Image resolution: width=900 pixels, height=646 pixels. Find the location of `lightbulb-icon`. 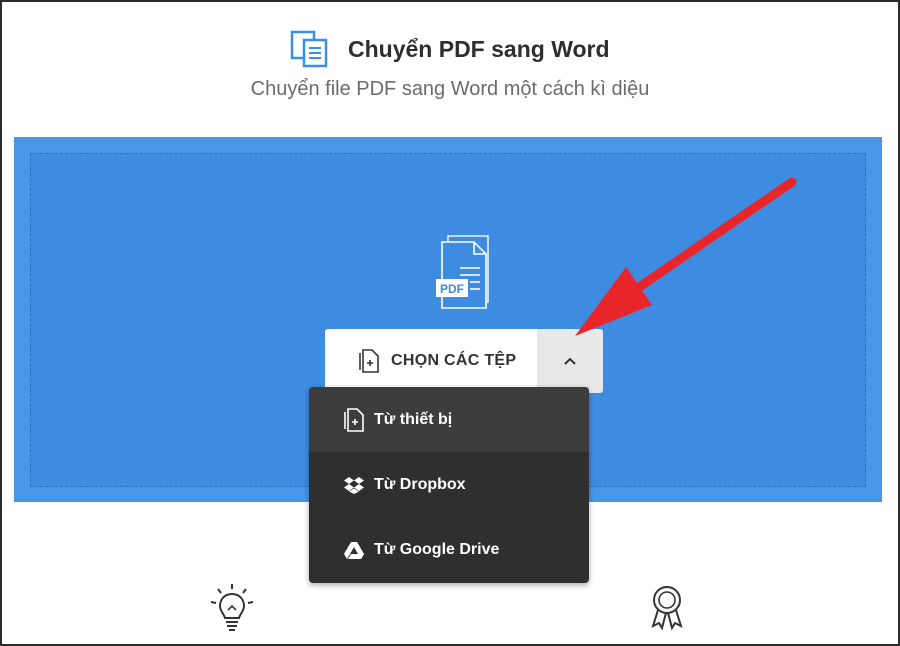

lightbulb-icon is located at coordinates (232, 607).